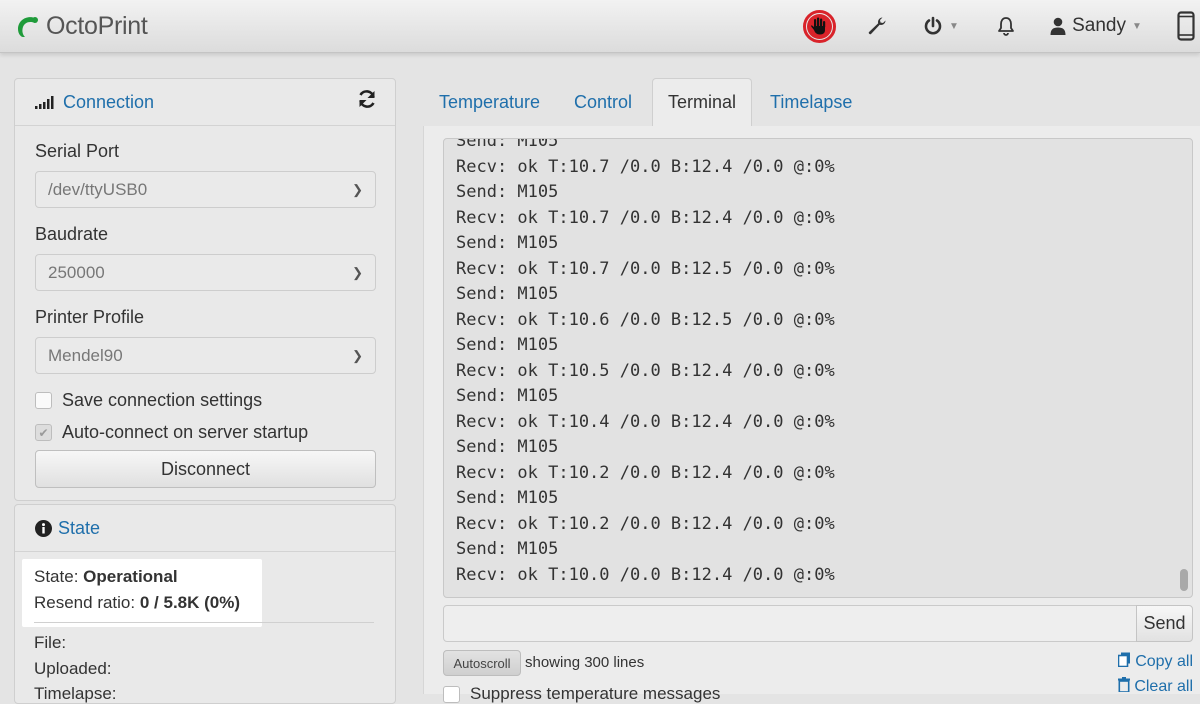  I want to click on serial-port-value: /dev/ttyUSB0, so click(98, 189).